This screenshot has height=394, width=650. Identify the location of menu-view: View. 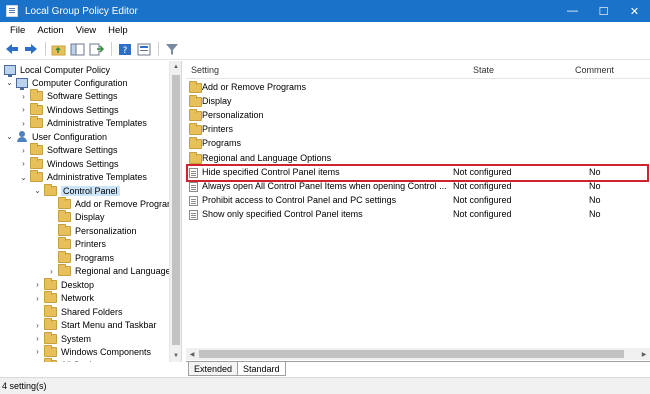
(86, 30).